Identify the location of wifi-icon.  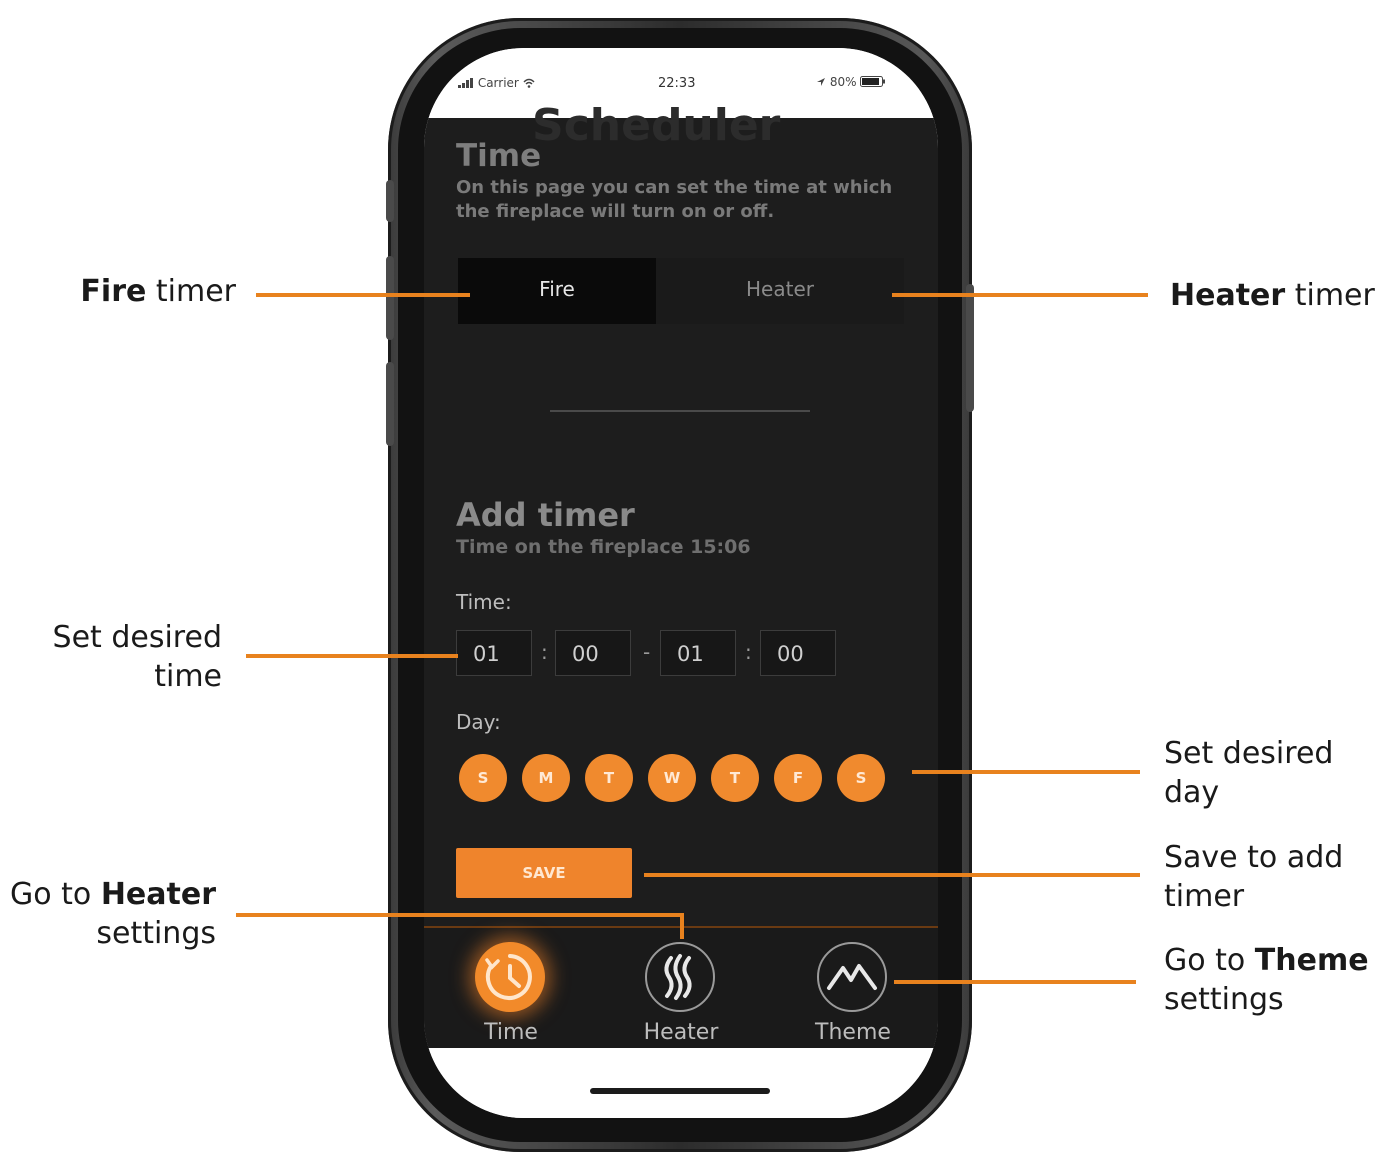
(529, 83).